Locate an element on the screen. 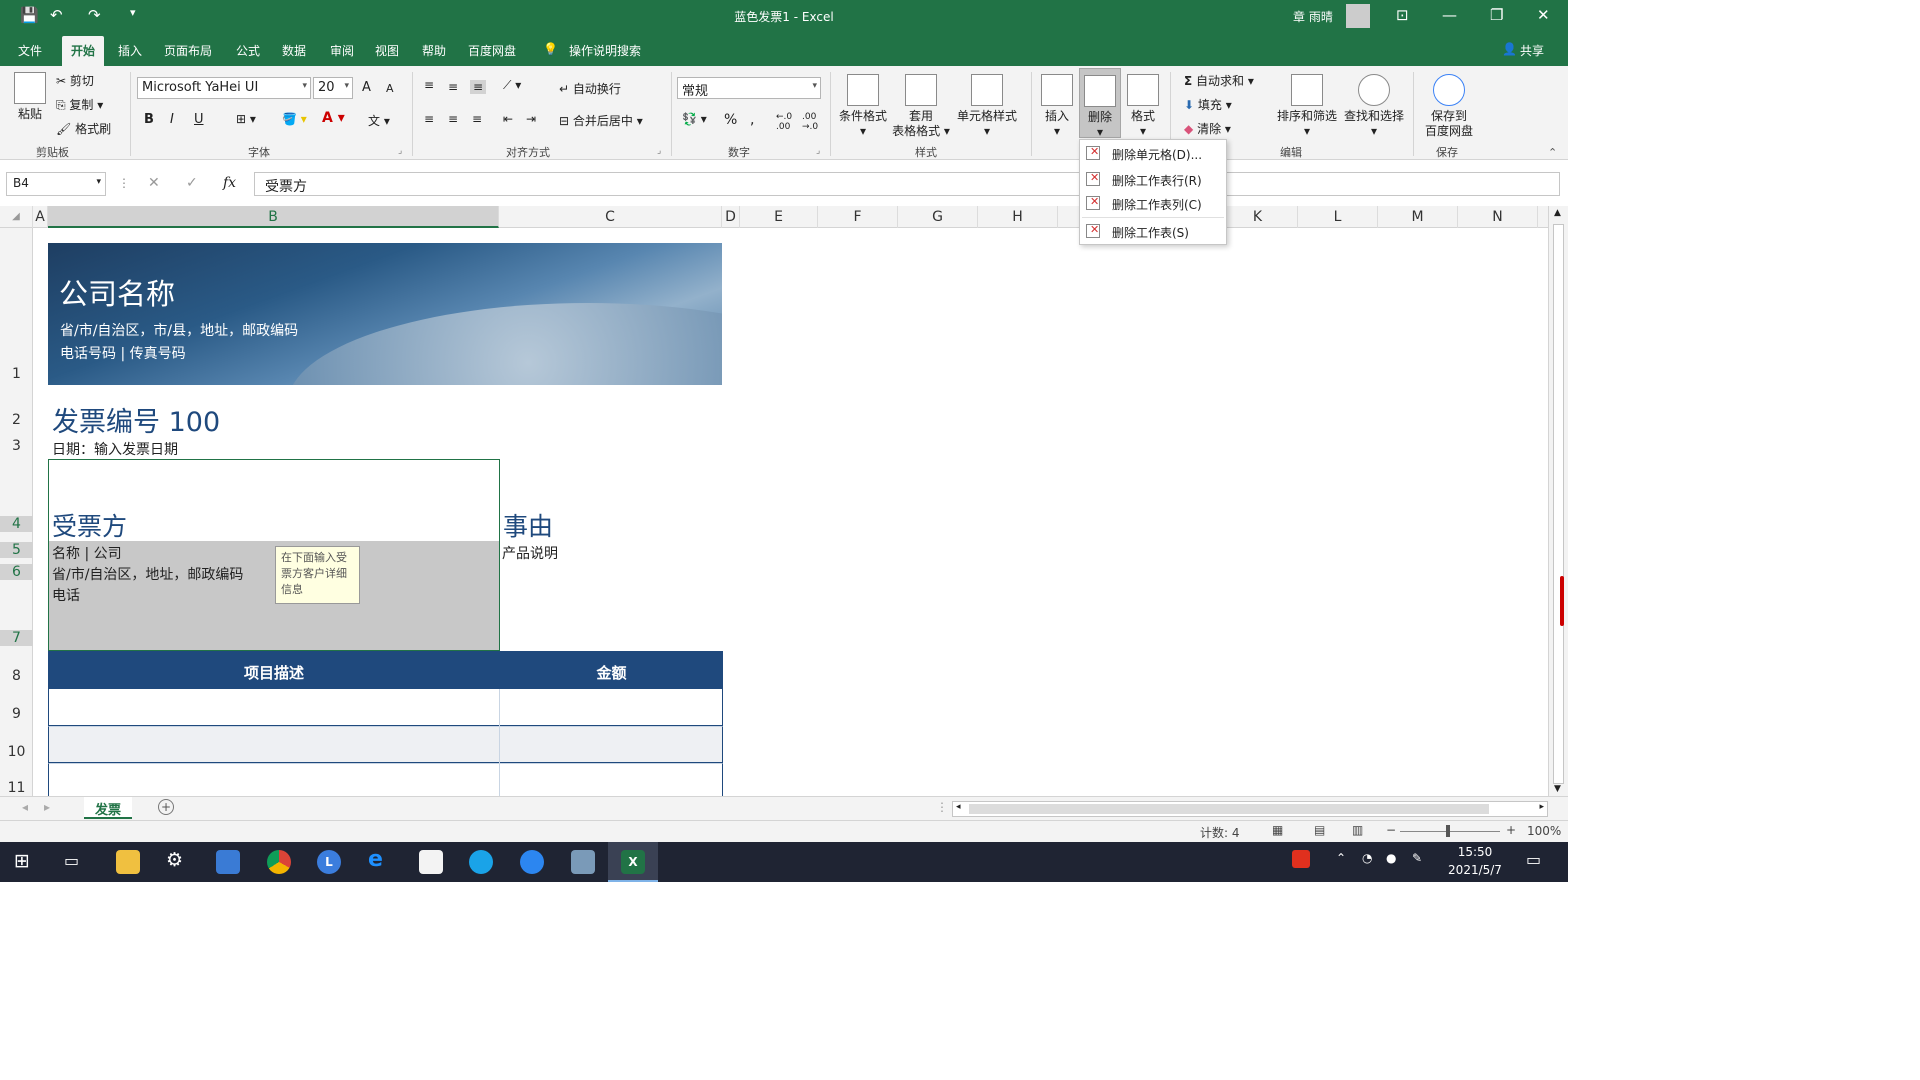 This screenshot has height=1080, width=1920. clear-button: ◆ 清除 ▾ is located at coordinates (1207, 128).